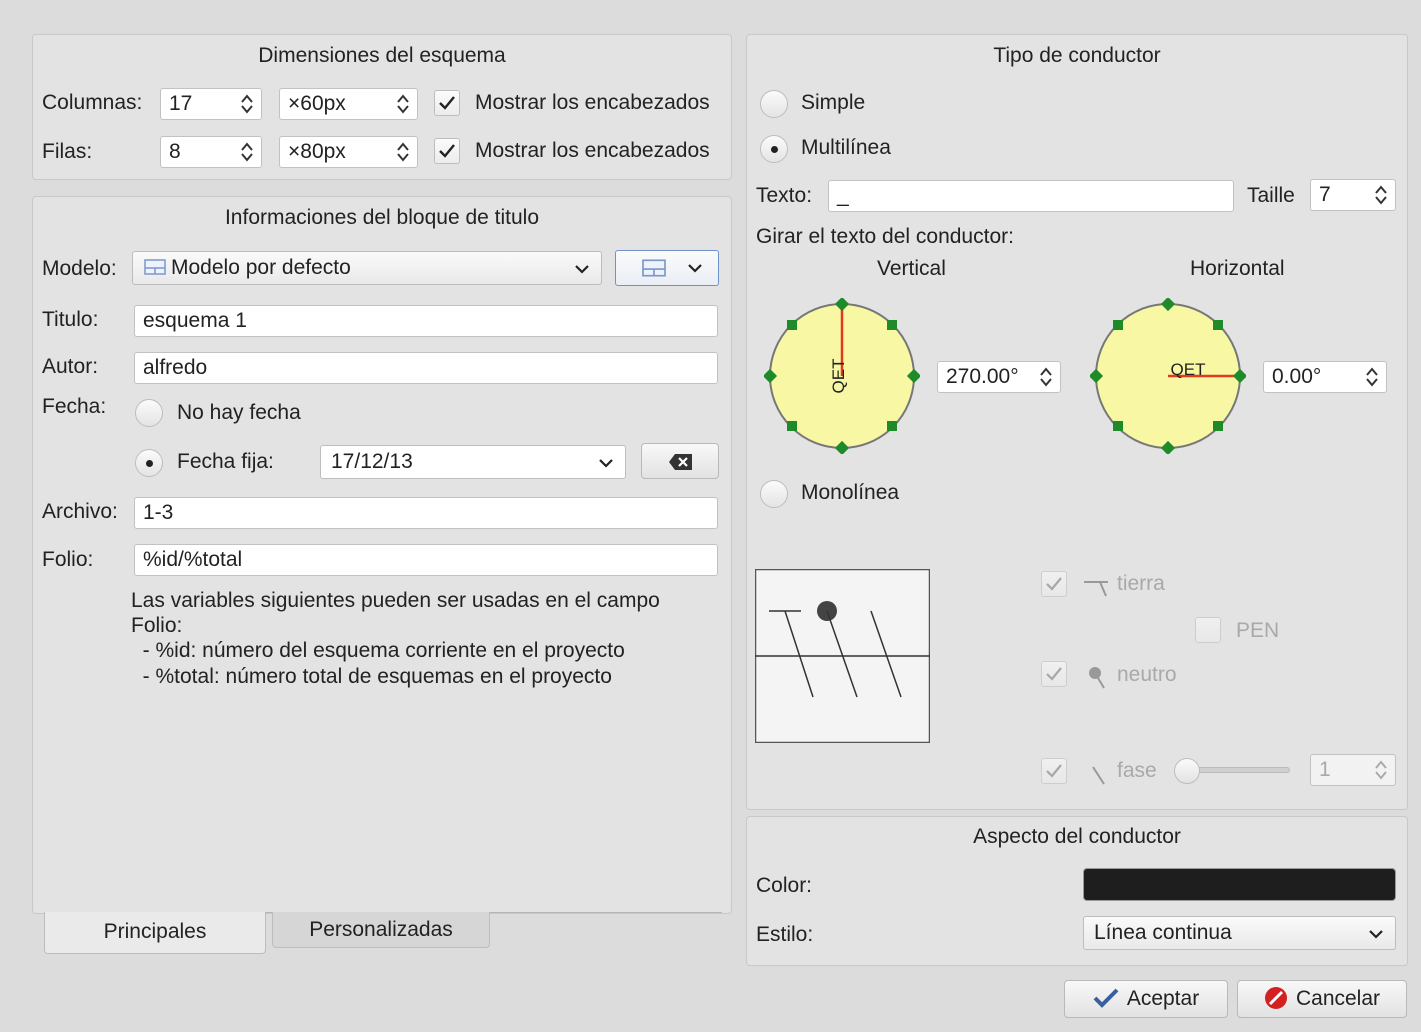  I want to click on conductor-type-title: Tipo de conductor, so click(1077, 55).